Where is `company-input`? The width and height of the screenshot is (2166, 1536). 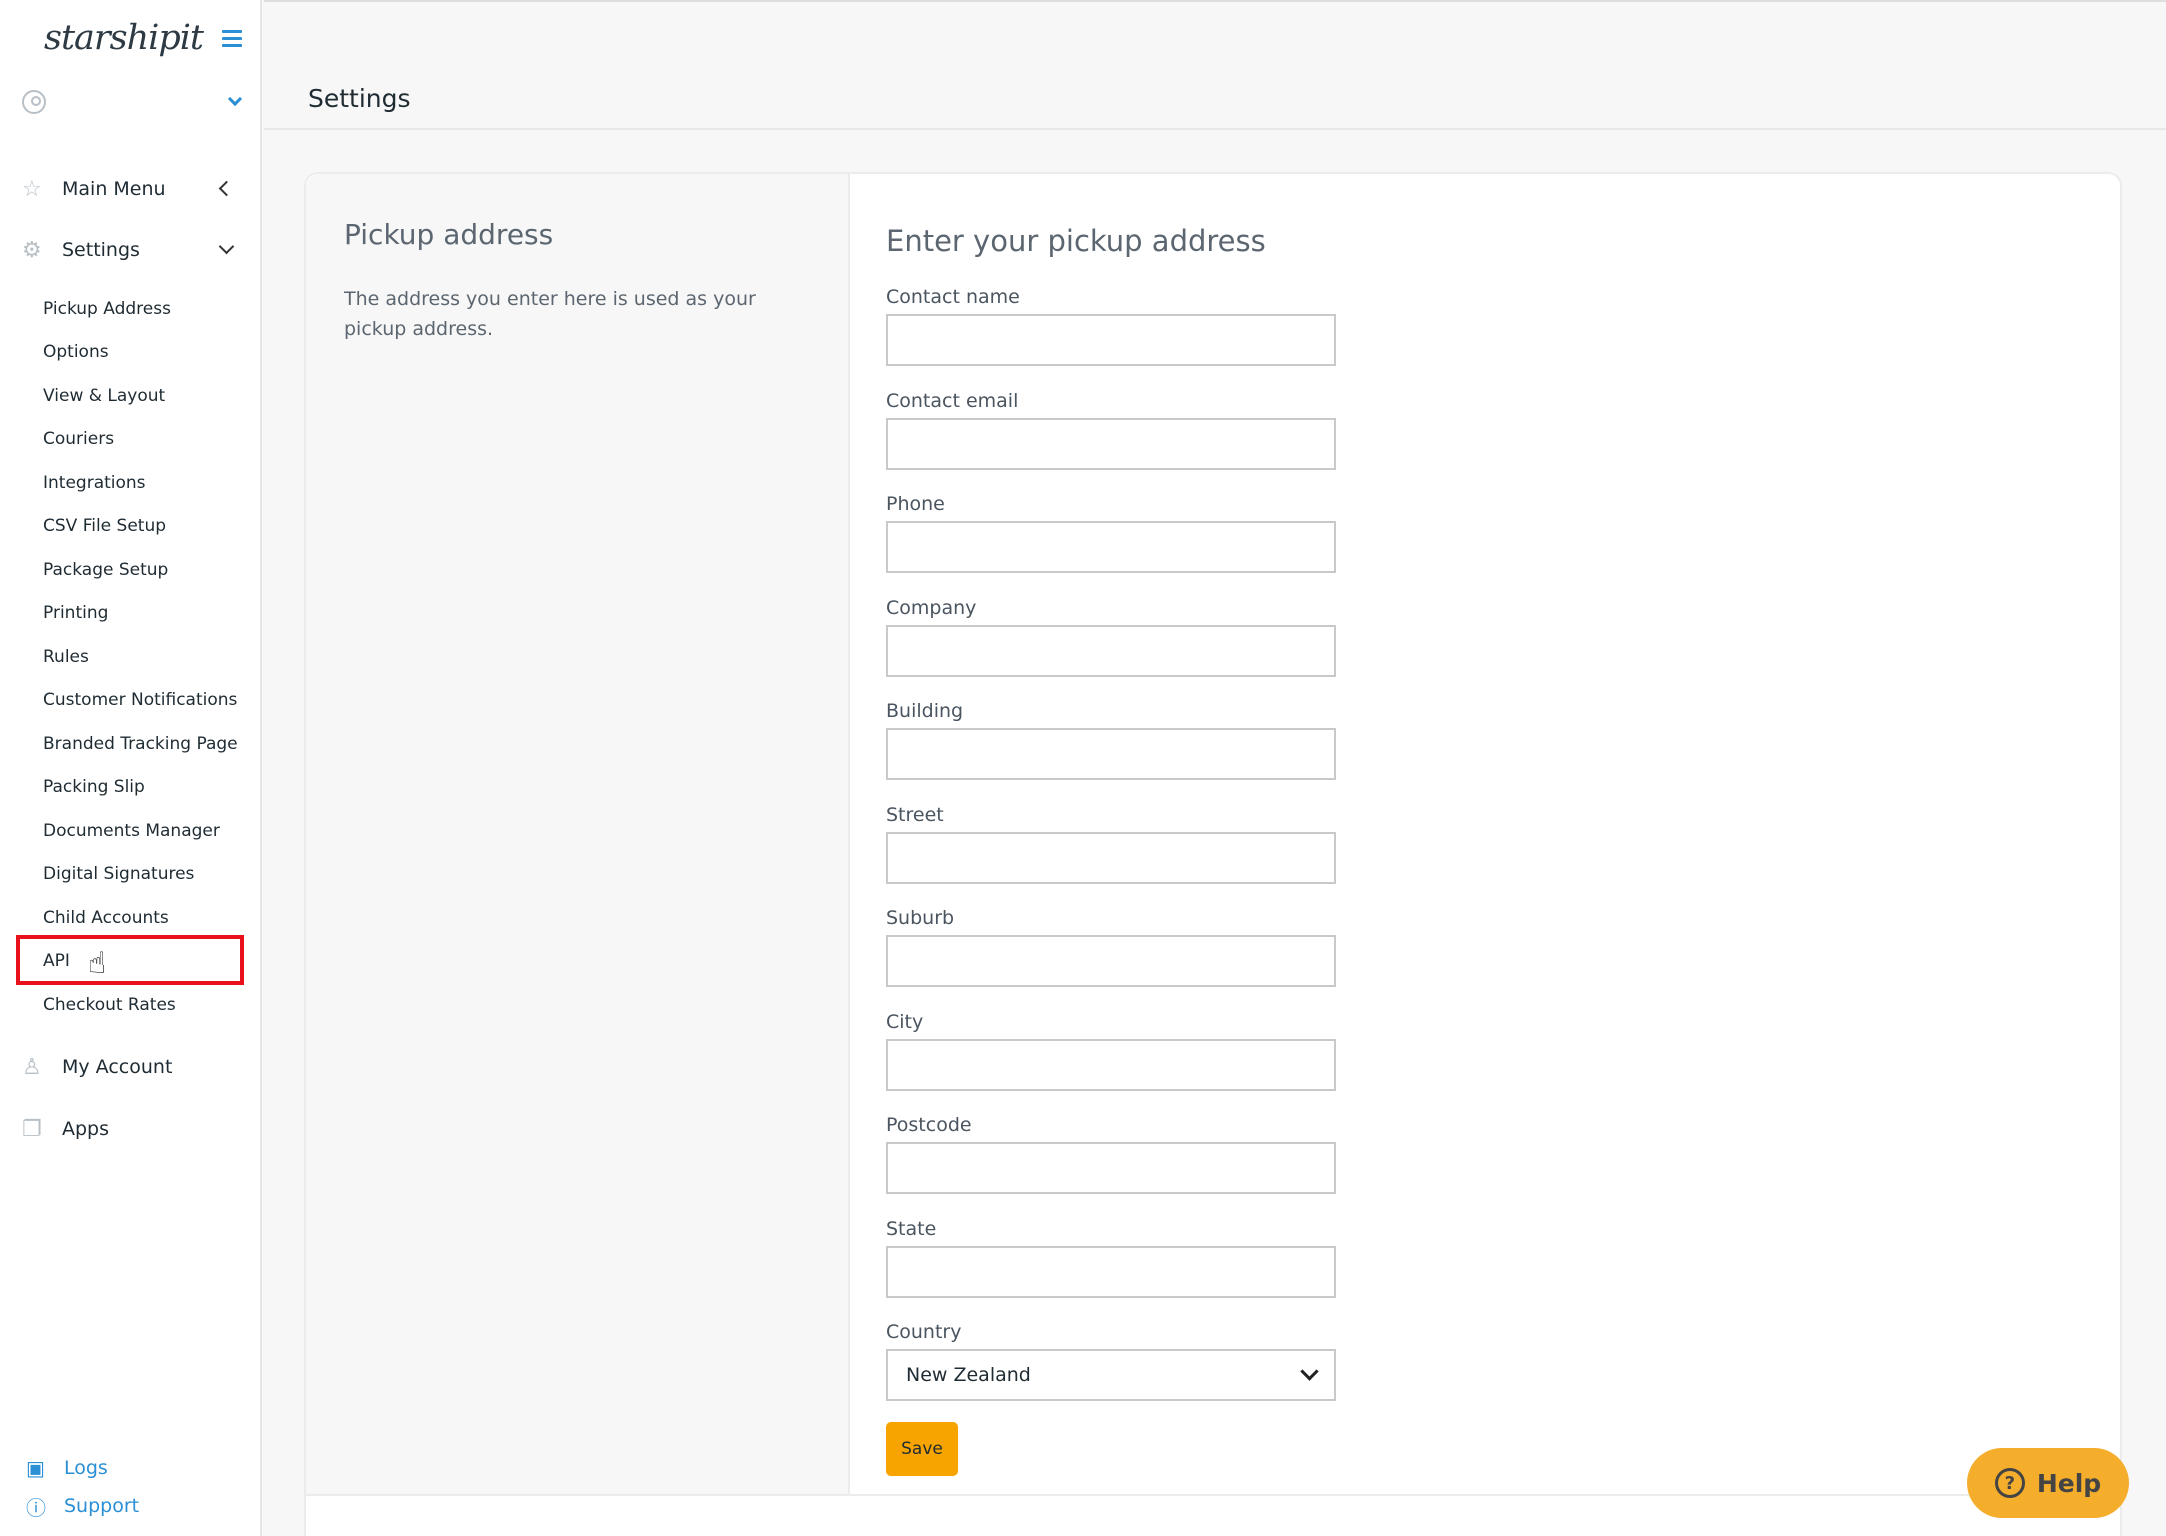 company-input is located at coordinates (1111, 651).